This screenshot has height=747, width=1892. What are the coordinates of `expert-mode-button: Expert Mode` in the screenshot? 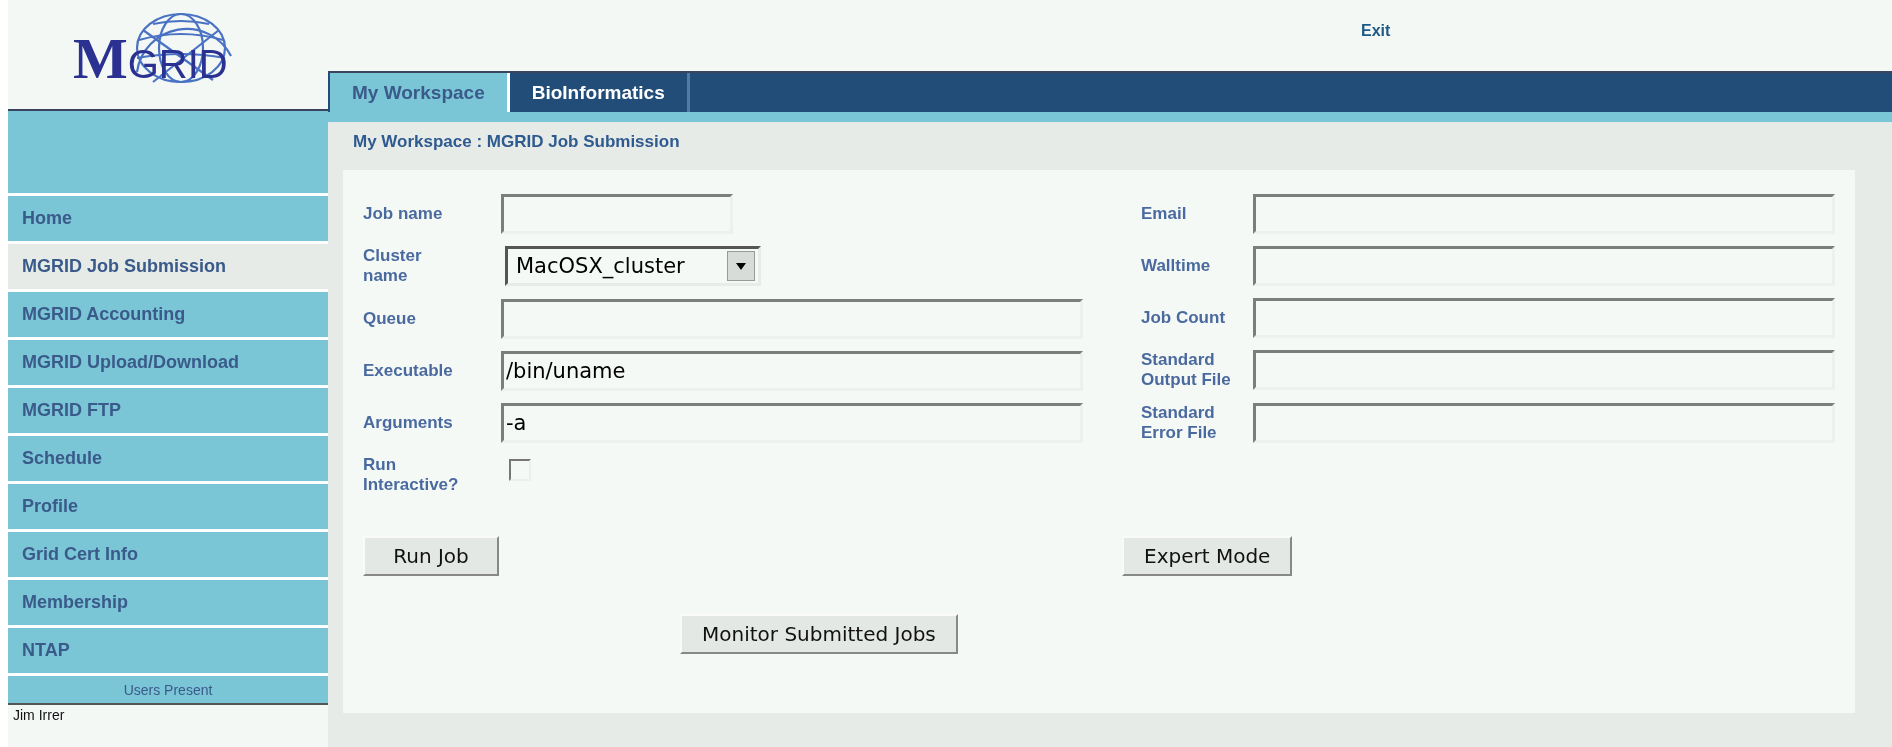 It's located at (1207, 555).